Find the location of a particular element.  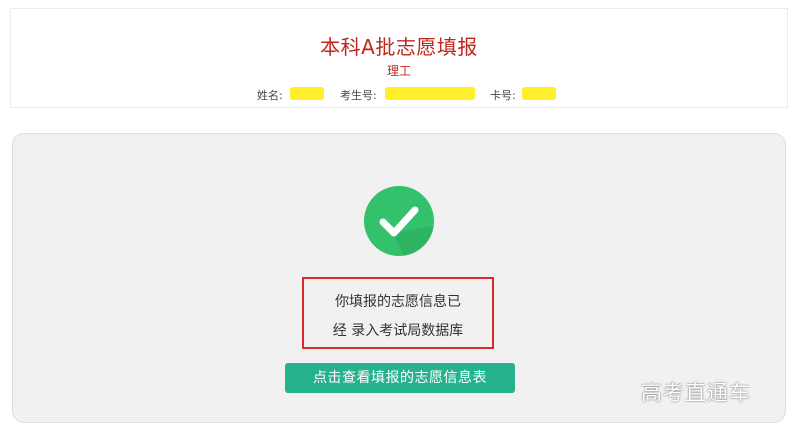

card-number-label: 卡号: is located at coordinates (503, 95).